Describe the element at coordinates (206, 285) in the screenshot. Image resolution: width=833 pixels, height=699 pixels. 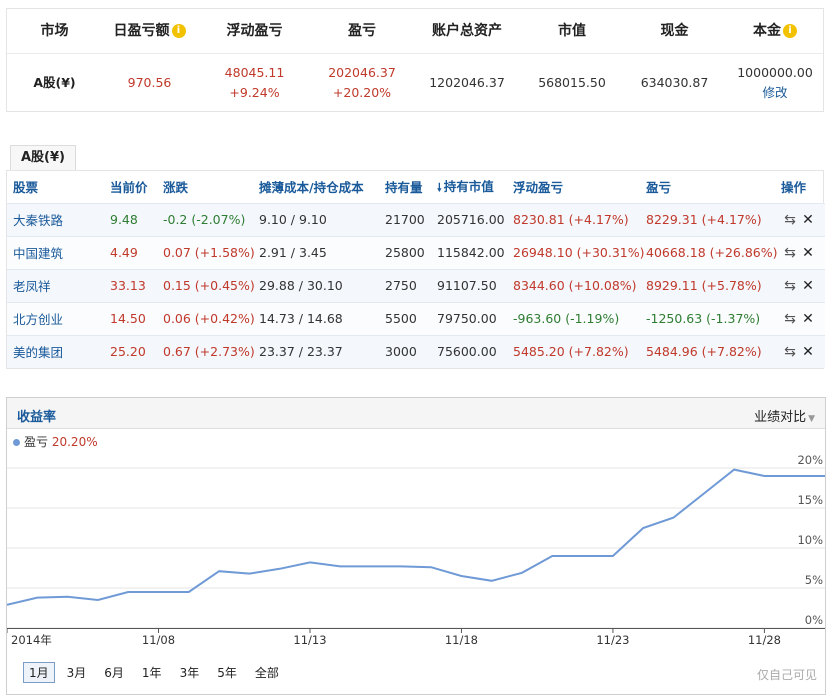
I see `price-change: 0.15 (+0.45%)` at that location.